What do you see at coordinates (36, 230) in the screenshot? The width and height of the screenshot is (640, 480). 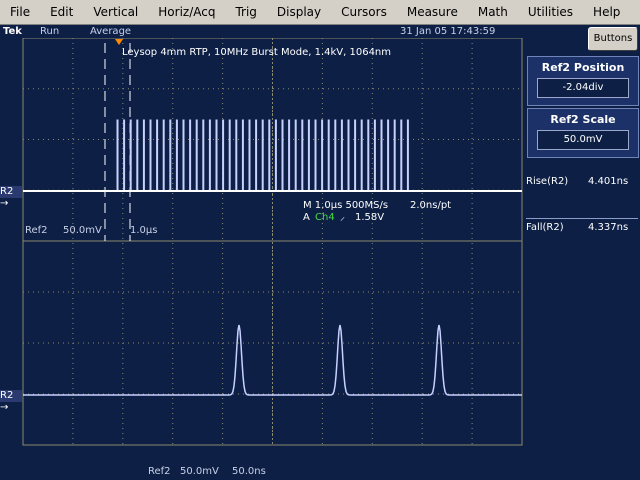 I see `upper-ref-label: Ref2` at bounding box center [36, 230].